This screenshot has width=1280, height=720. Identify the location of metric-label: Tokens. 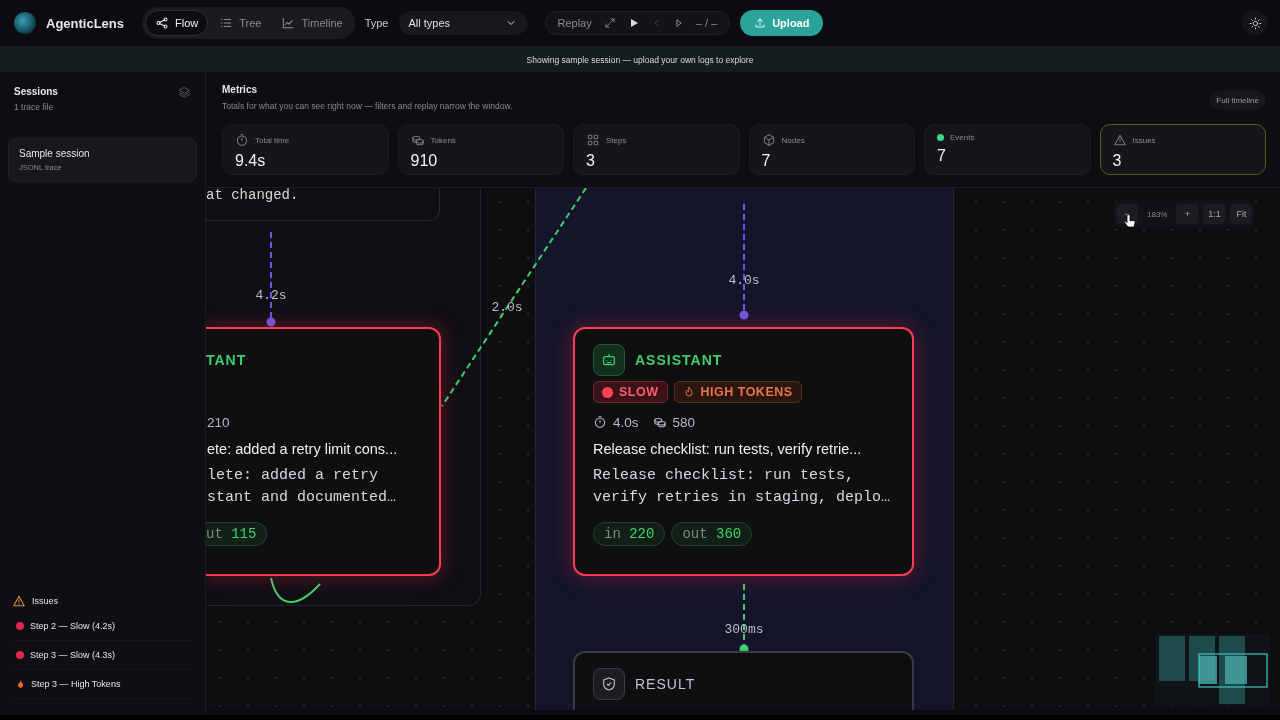
(443, 140).